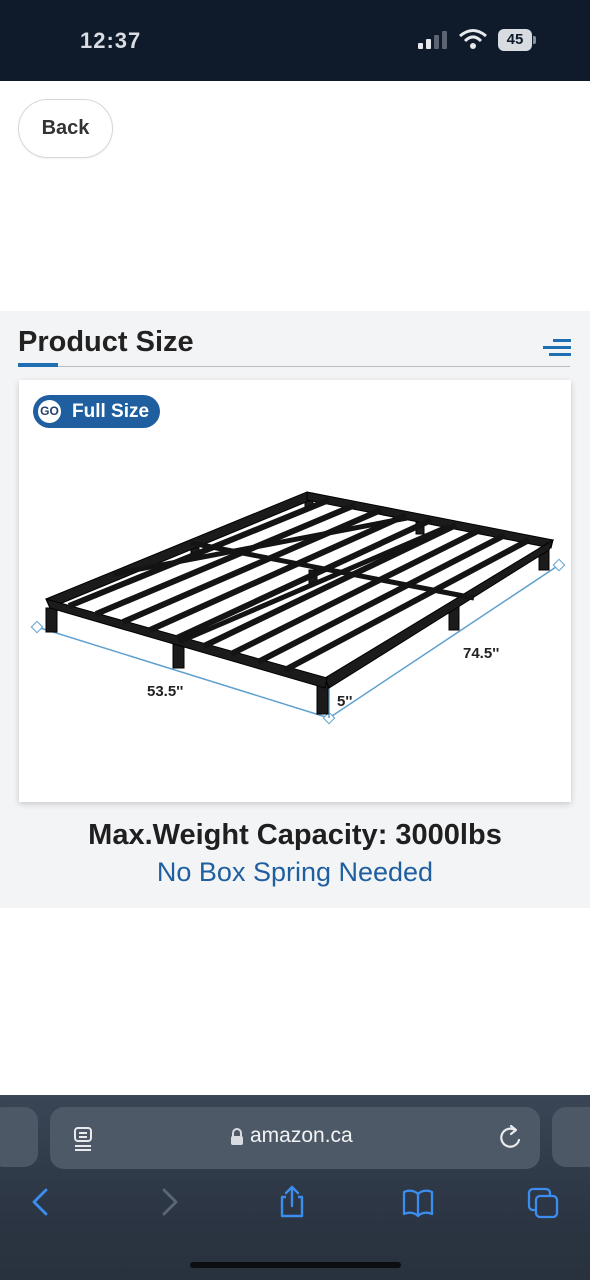  Describe the element at coordinates (111, 411) in the screenshot. I see `size-badge-label: Full Size` at that location.